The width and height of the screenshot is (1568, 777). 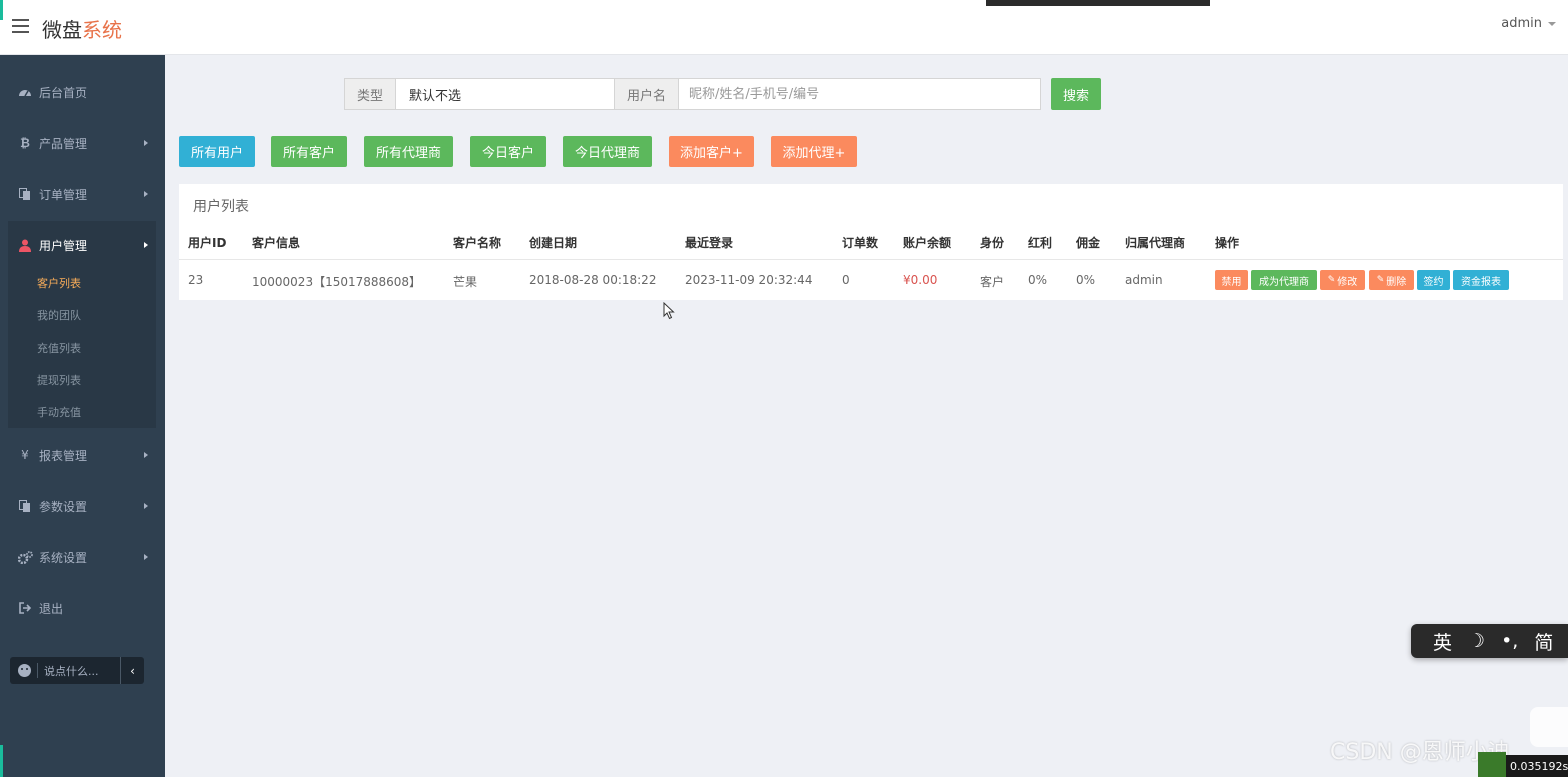 What do you see at coordinates (1489, 641) in the screenshot?
I see `ime-toolbar: 英 ☽ •, 简` at bounding box center [1489, 641].